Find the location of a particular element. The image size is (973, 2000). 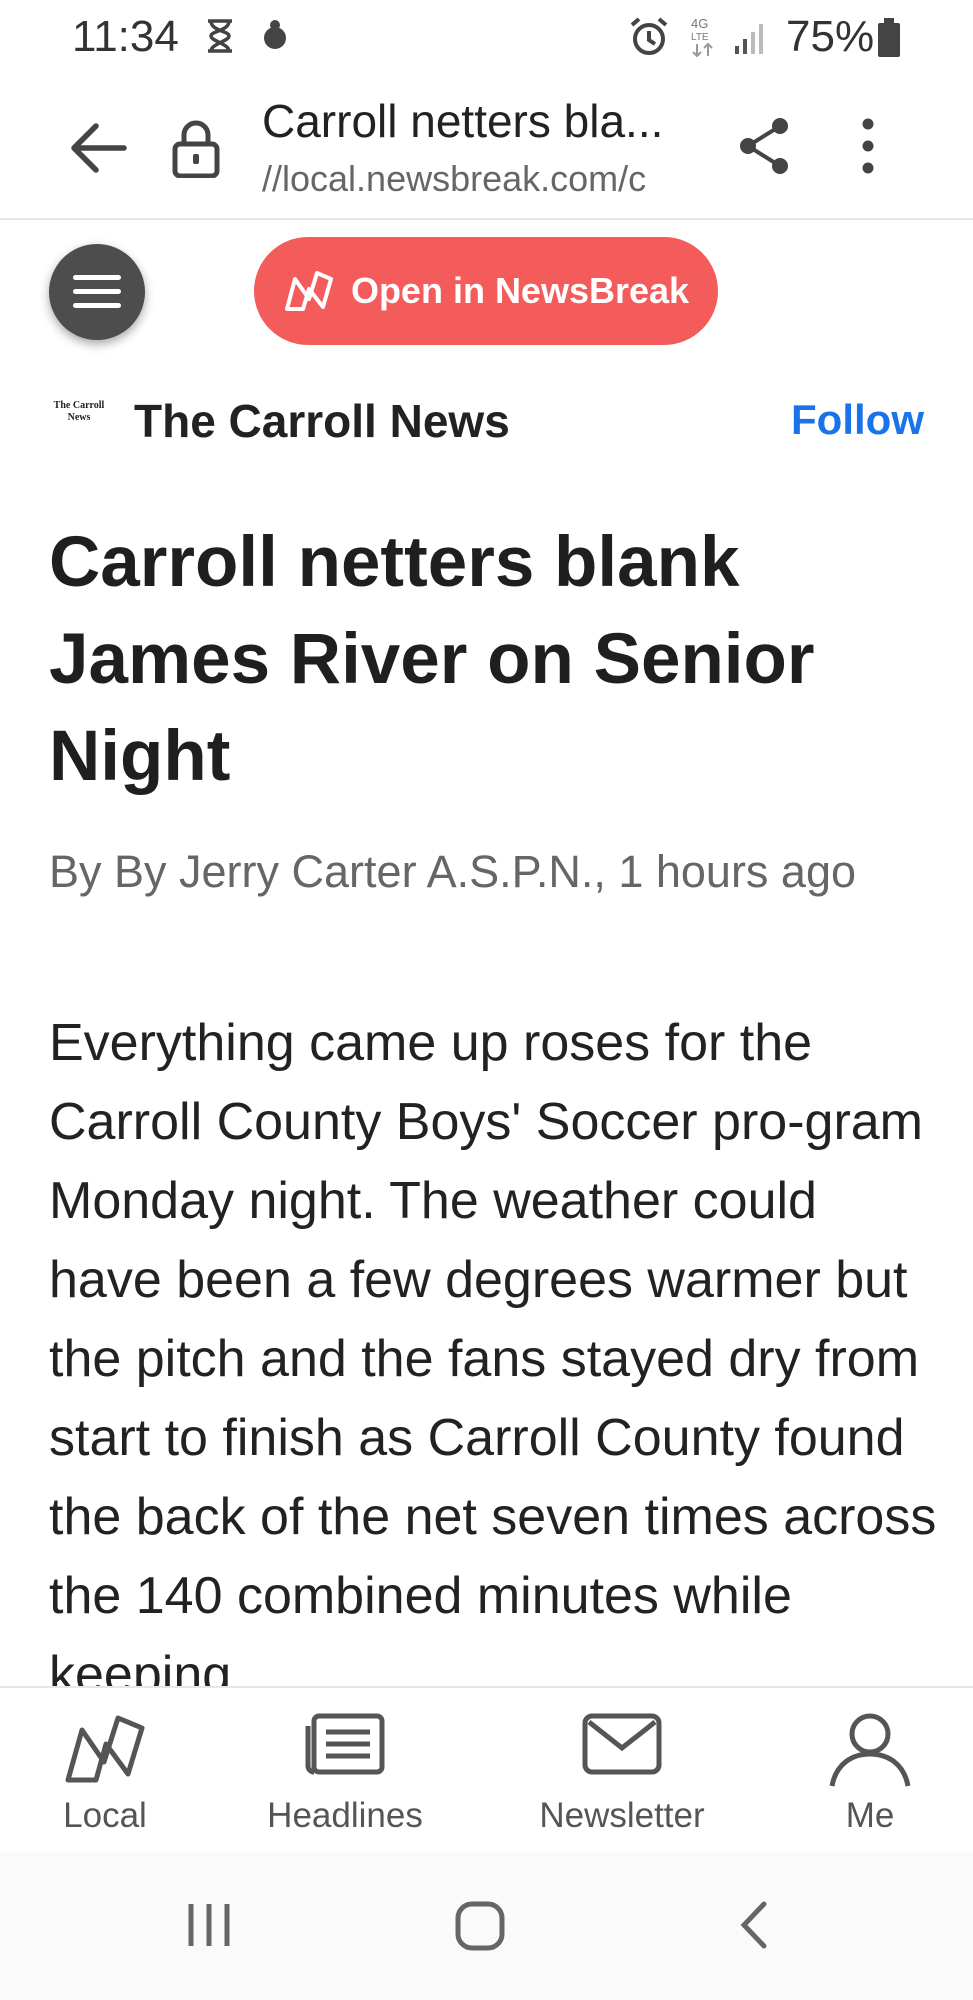

follow-button: Follow is located at coordinates (857, 420).